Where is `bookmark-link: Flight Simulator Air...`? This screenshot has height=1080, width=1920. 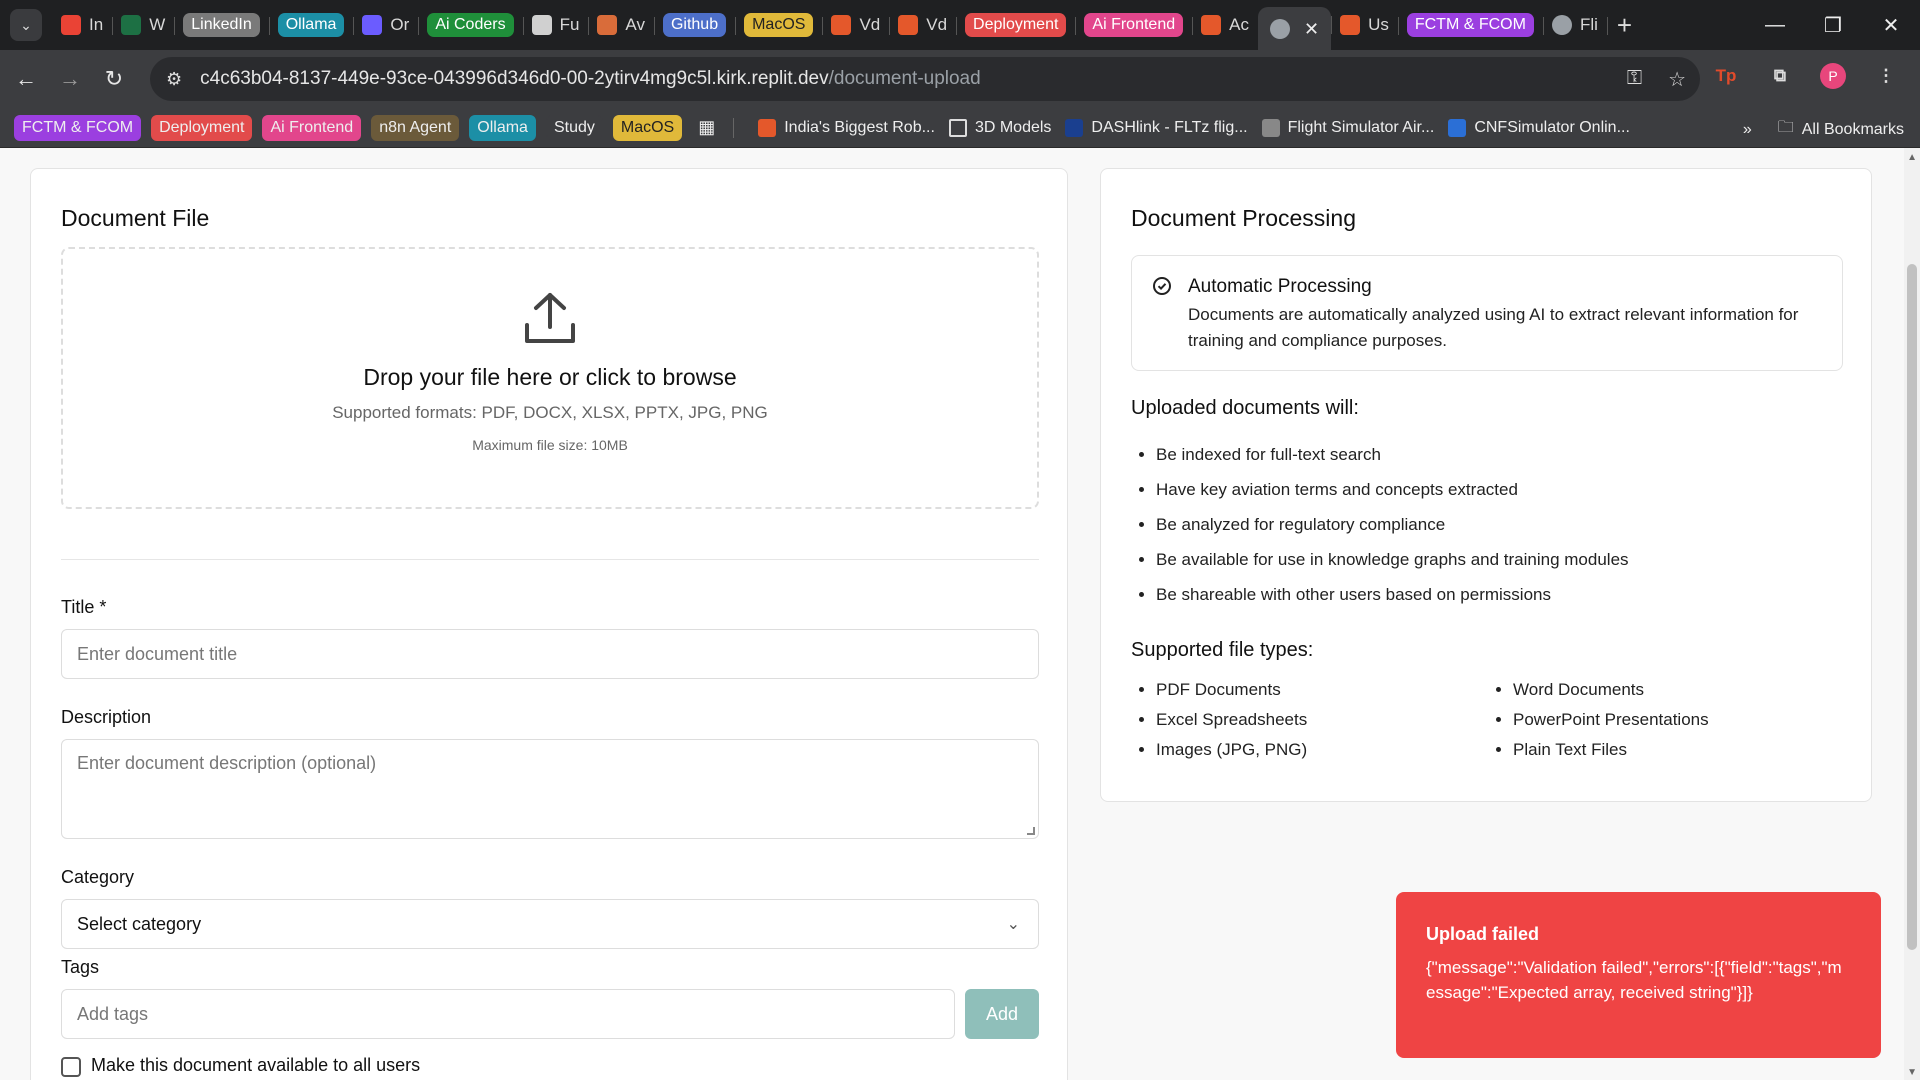 bookmark-link: Flight Simulator Air... is located at coordinates (1347, 127).